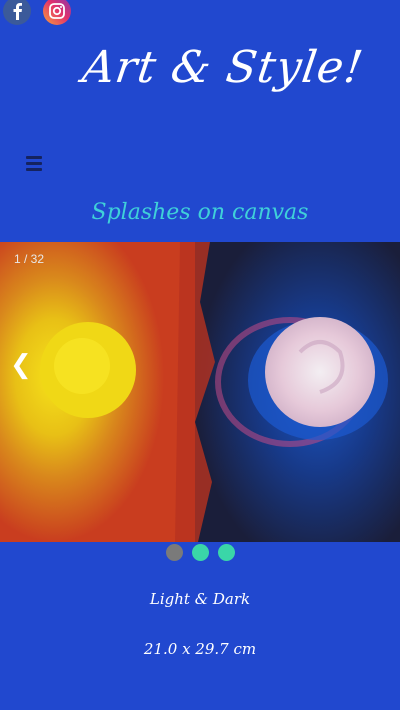 The width and height of the screenshot is (400, 710). Describe the element at coordinates (21, 365) in the screenshot. I see `chevron-left-icon: ❮` at that location.